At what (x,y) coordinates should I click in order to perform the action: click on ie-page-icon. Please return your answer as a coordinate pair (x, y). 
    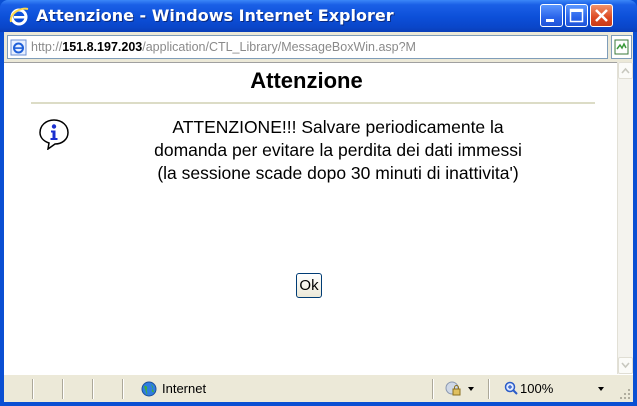
    Looking at the image, I should click on (18, 47).